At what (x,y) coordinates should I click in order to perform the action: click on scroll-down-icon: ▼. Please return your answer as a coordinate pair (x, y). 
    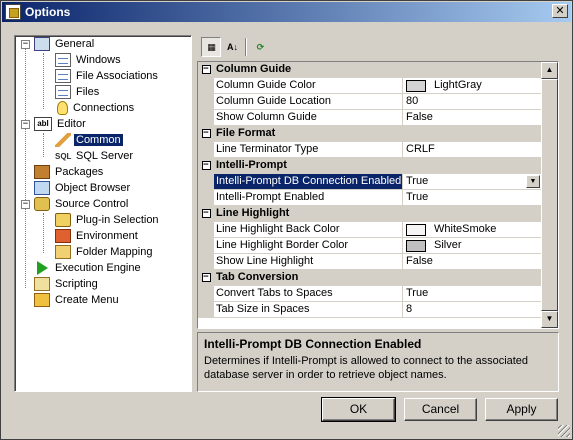
    Looking at the image, I should click on (549, 319).